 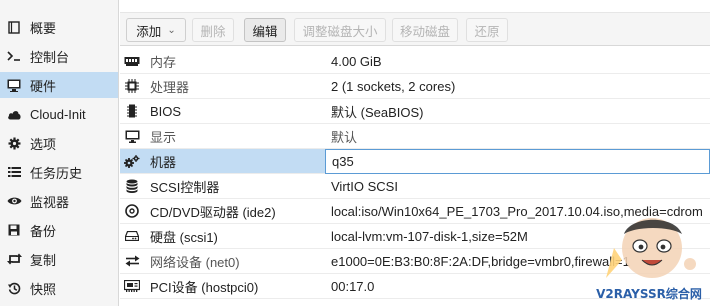 I want to click on hardware-row-machine: 机器 q35, so click(x=415, y=161).